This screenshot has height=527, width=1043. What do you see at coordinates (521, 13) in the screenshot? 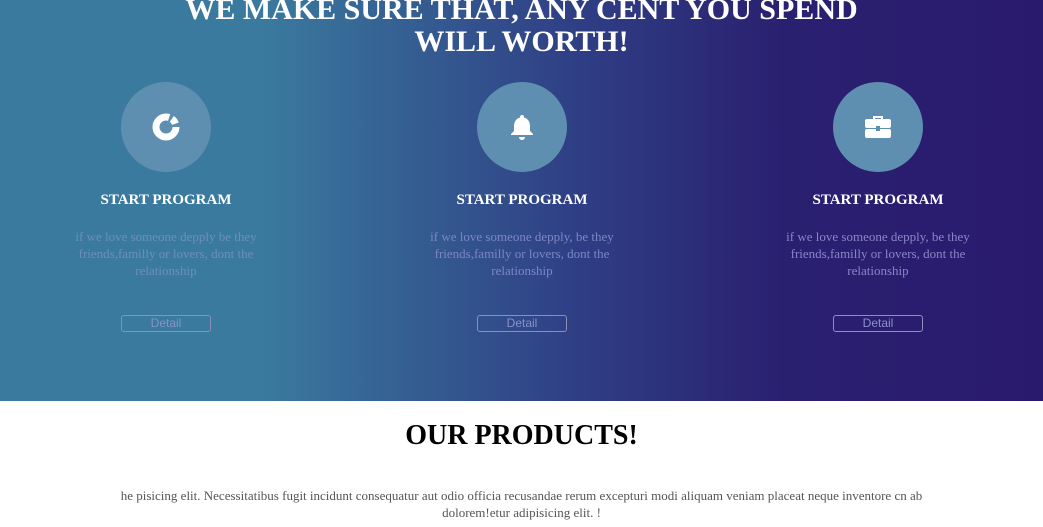
I see `hero-title-line1: WE MAKE SURE THAT, ANY CENT YOU SPEND` at bounding box center [521, 13].